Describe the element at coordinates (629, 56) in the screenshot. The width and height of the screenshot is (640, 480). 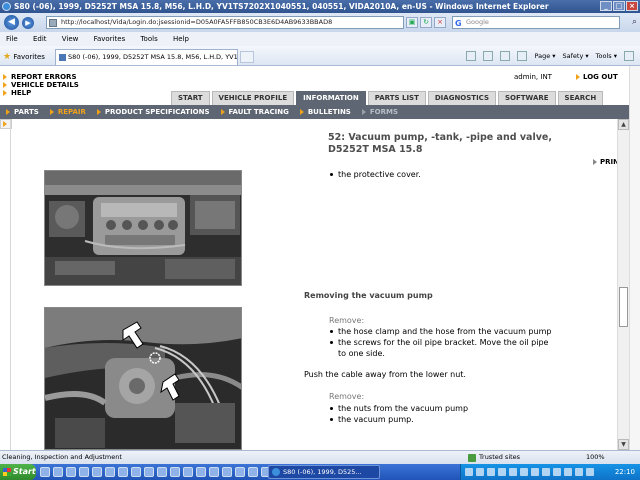
I see `help-icon` at that location.